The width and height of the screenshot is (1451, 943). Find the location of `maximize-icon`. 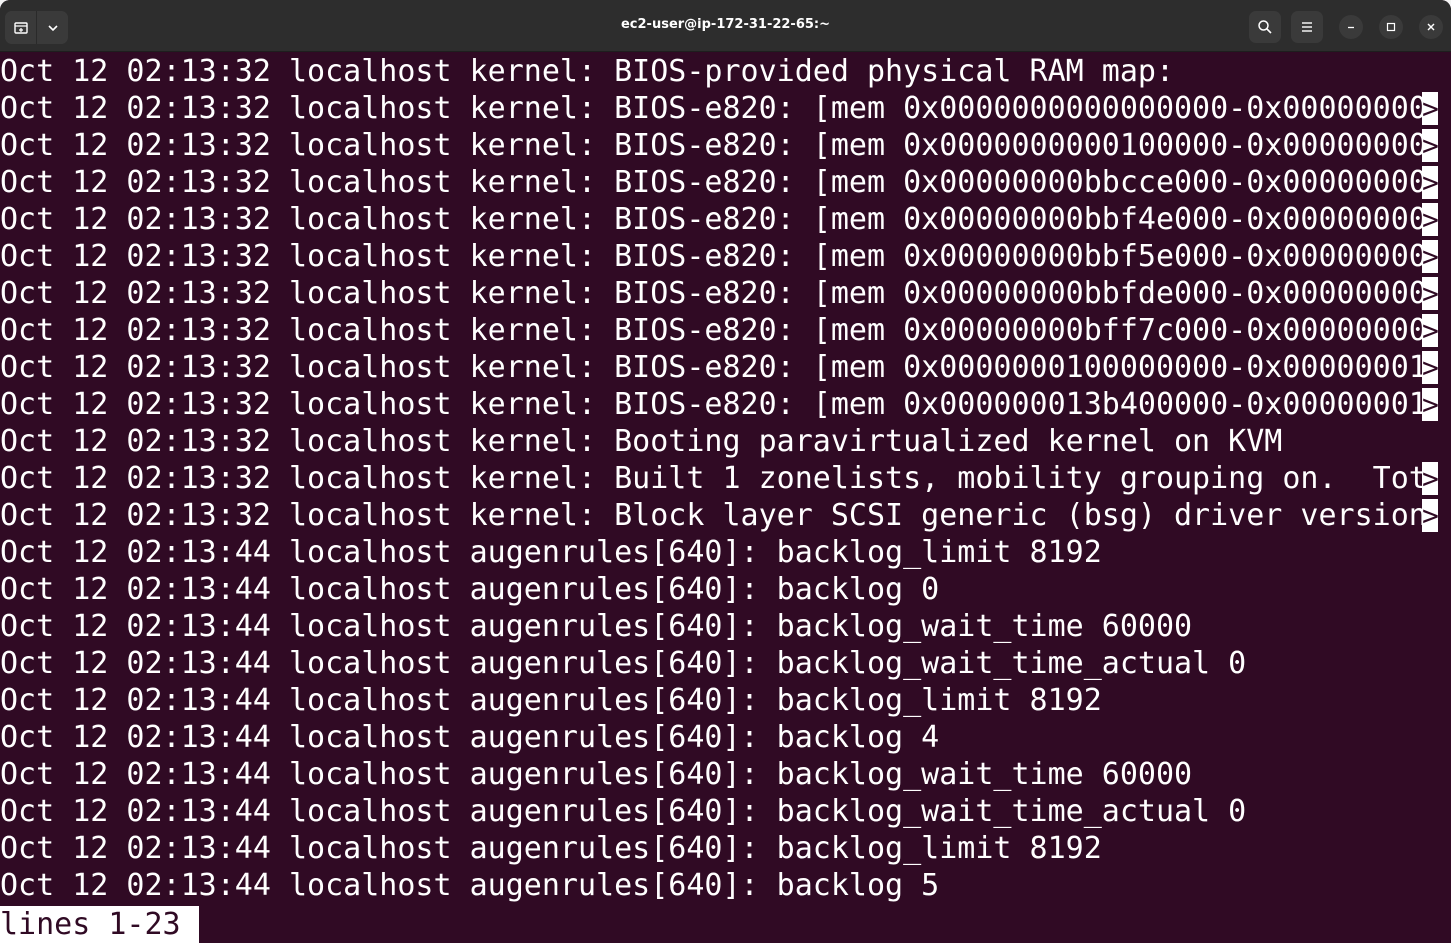

maximize-icon is located at coordinates (1391, 27).